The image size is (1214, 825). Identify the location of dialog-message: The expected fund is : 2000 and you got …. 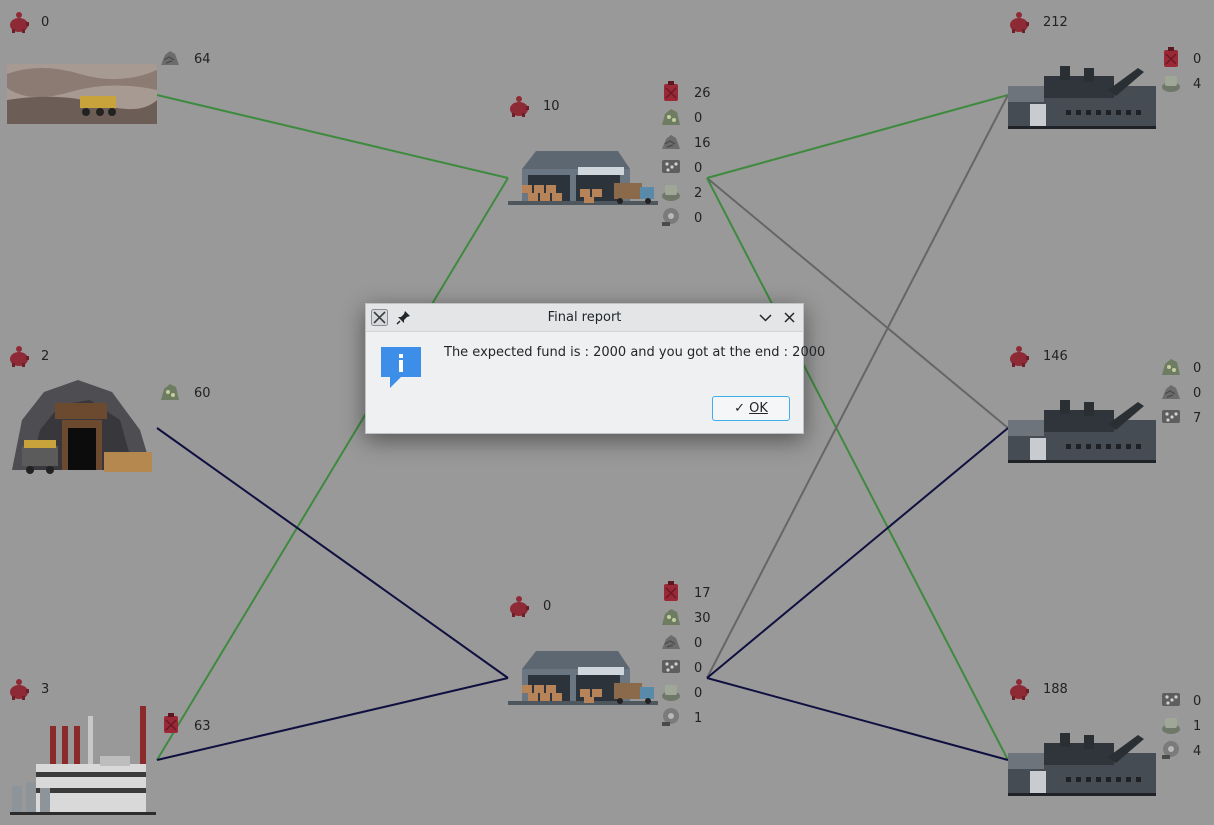
(635, 352).